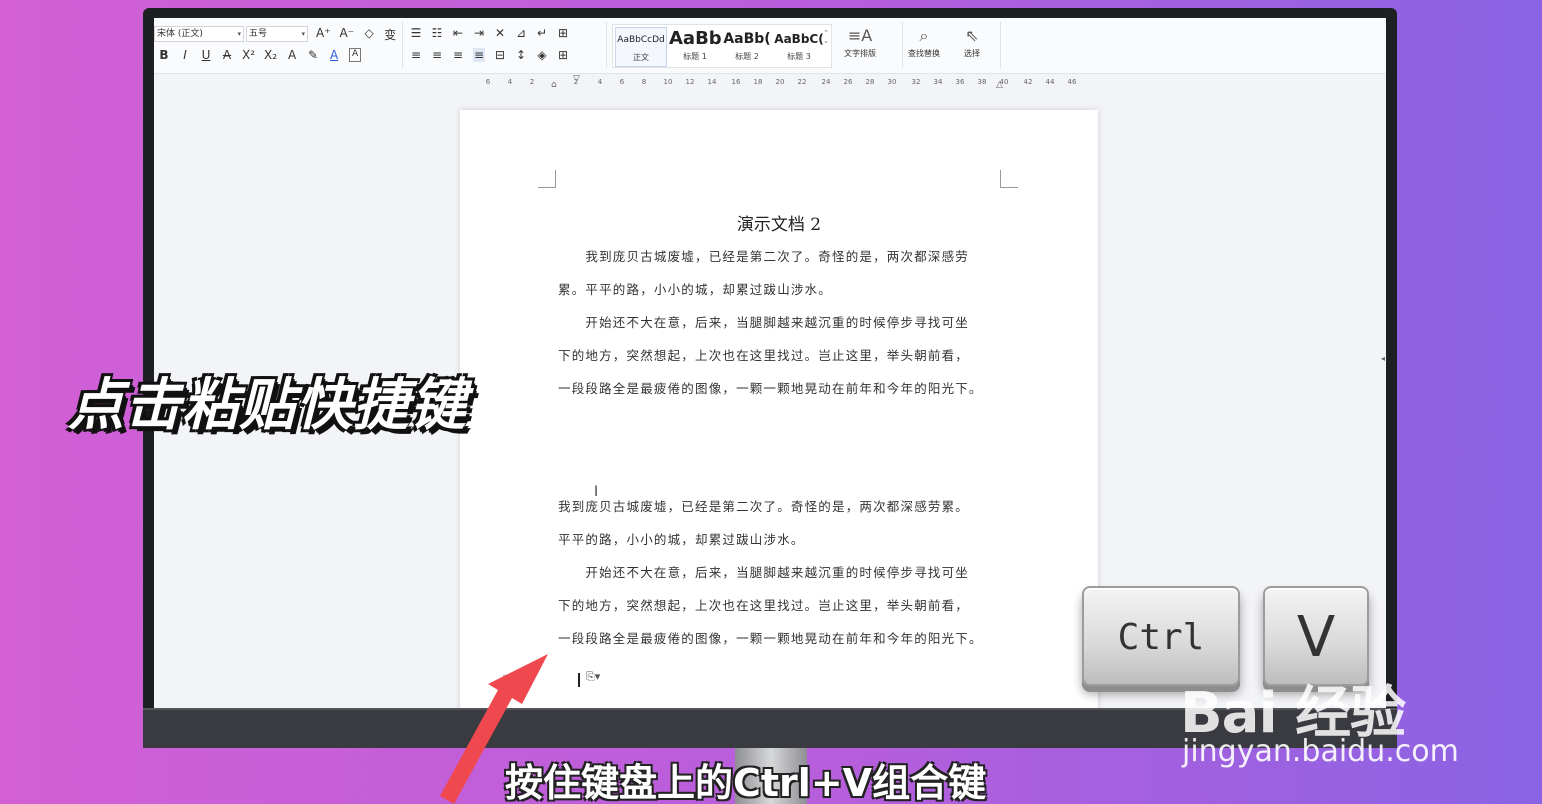 The width and height of the screenshot is (1542, 804). What do you see at coordinates (521, 55) in the screenshot?
I see `line-spacing-icon: ↕` at bounding box center [521, 55].